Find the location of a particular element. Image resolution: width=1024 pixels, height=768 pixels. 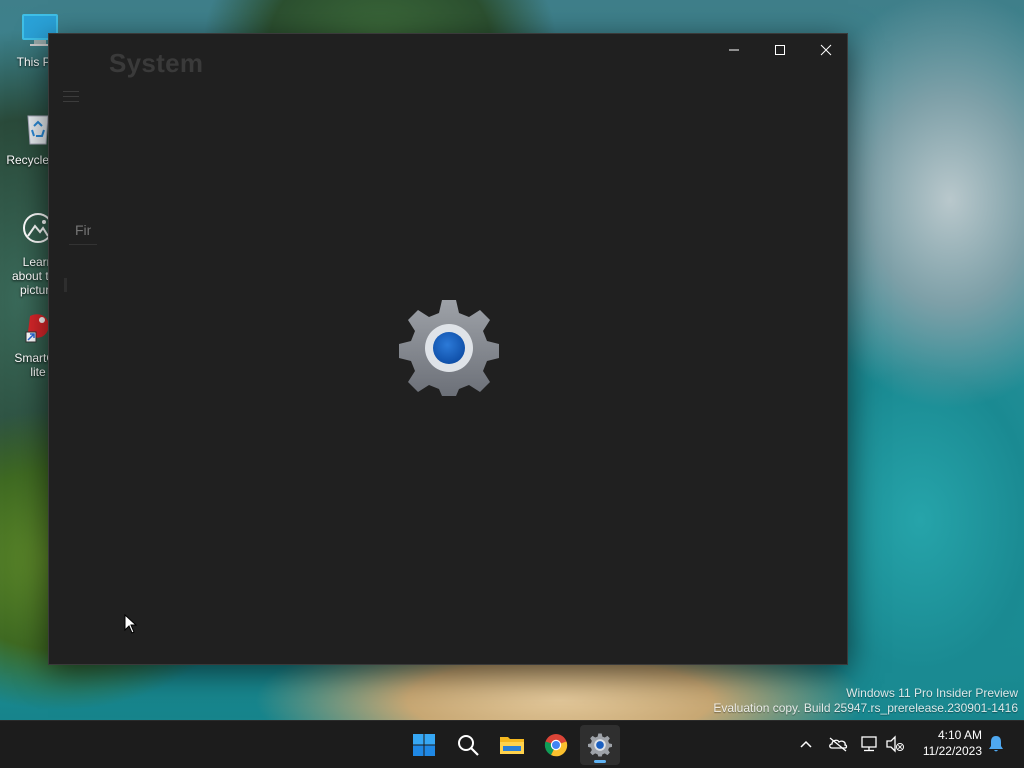

mouse-cursor is located at coordinates (131, 624).